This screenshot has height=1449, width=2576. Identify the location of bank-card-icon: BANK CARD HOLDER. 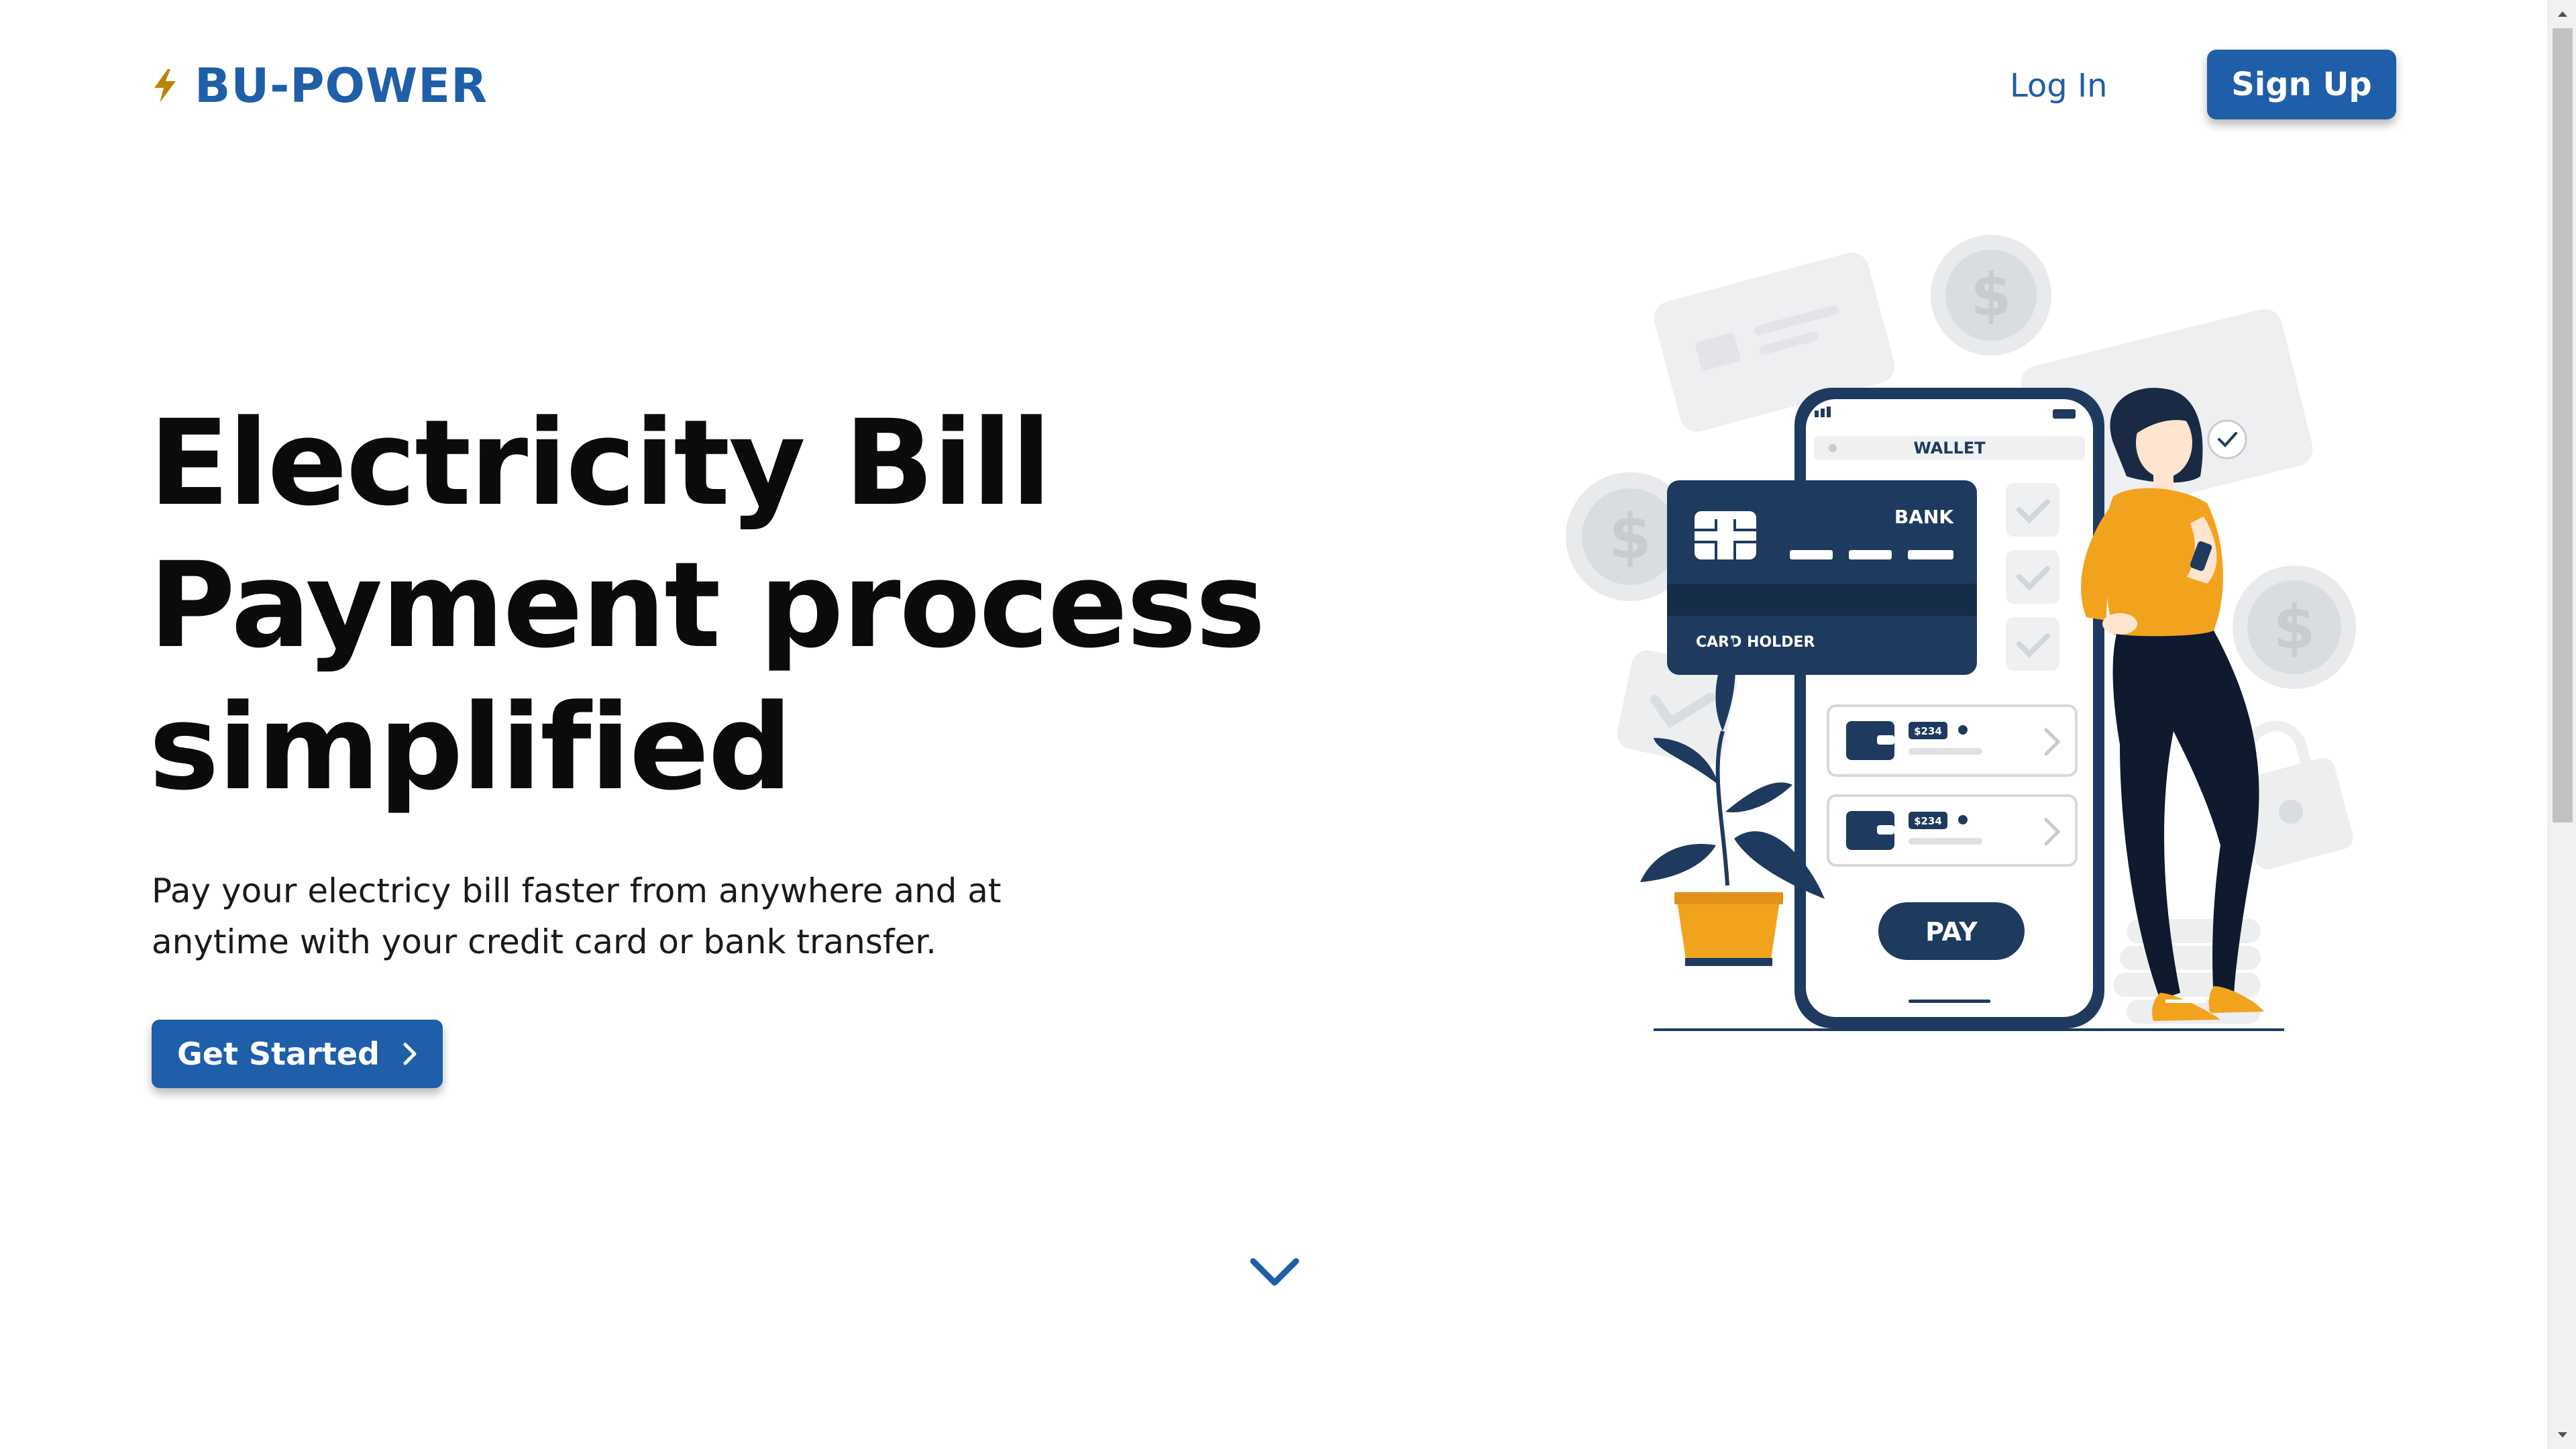
(1822, 577).